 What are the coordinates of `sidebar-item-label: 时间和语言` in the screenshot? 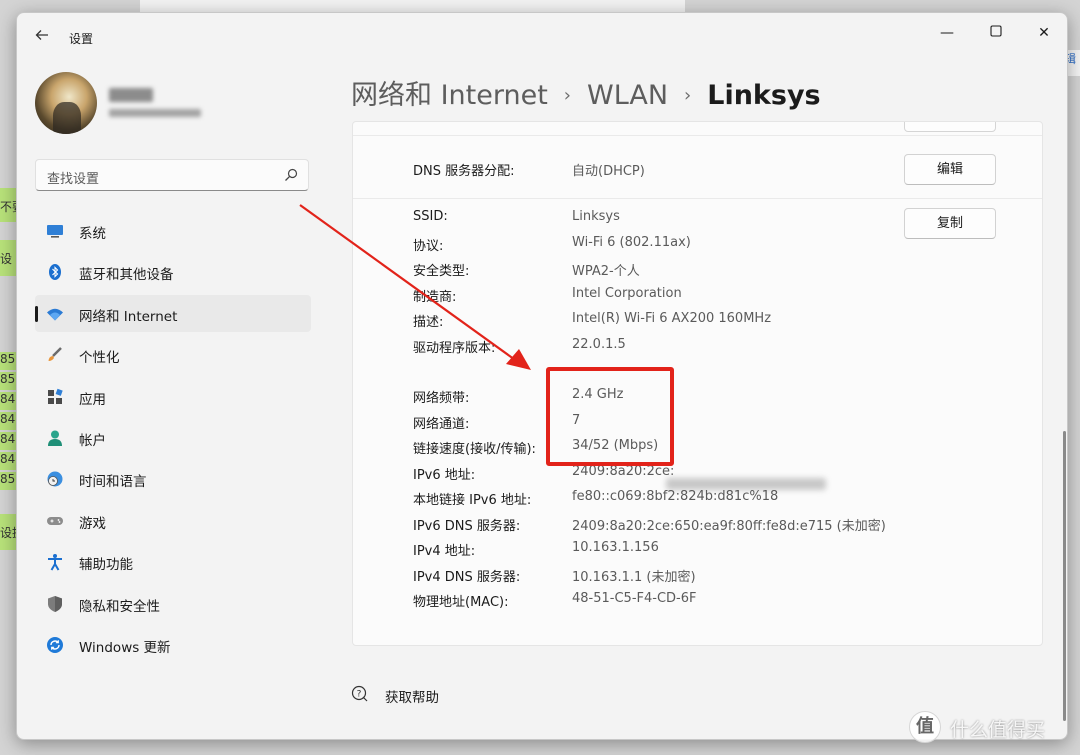 It's located at (113, 482).